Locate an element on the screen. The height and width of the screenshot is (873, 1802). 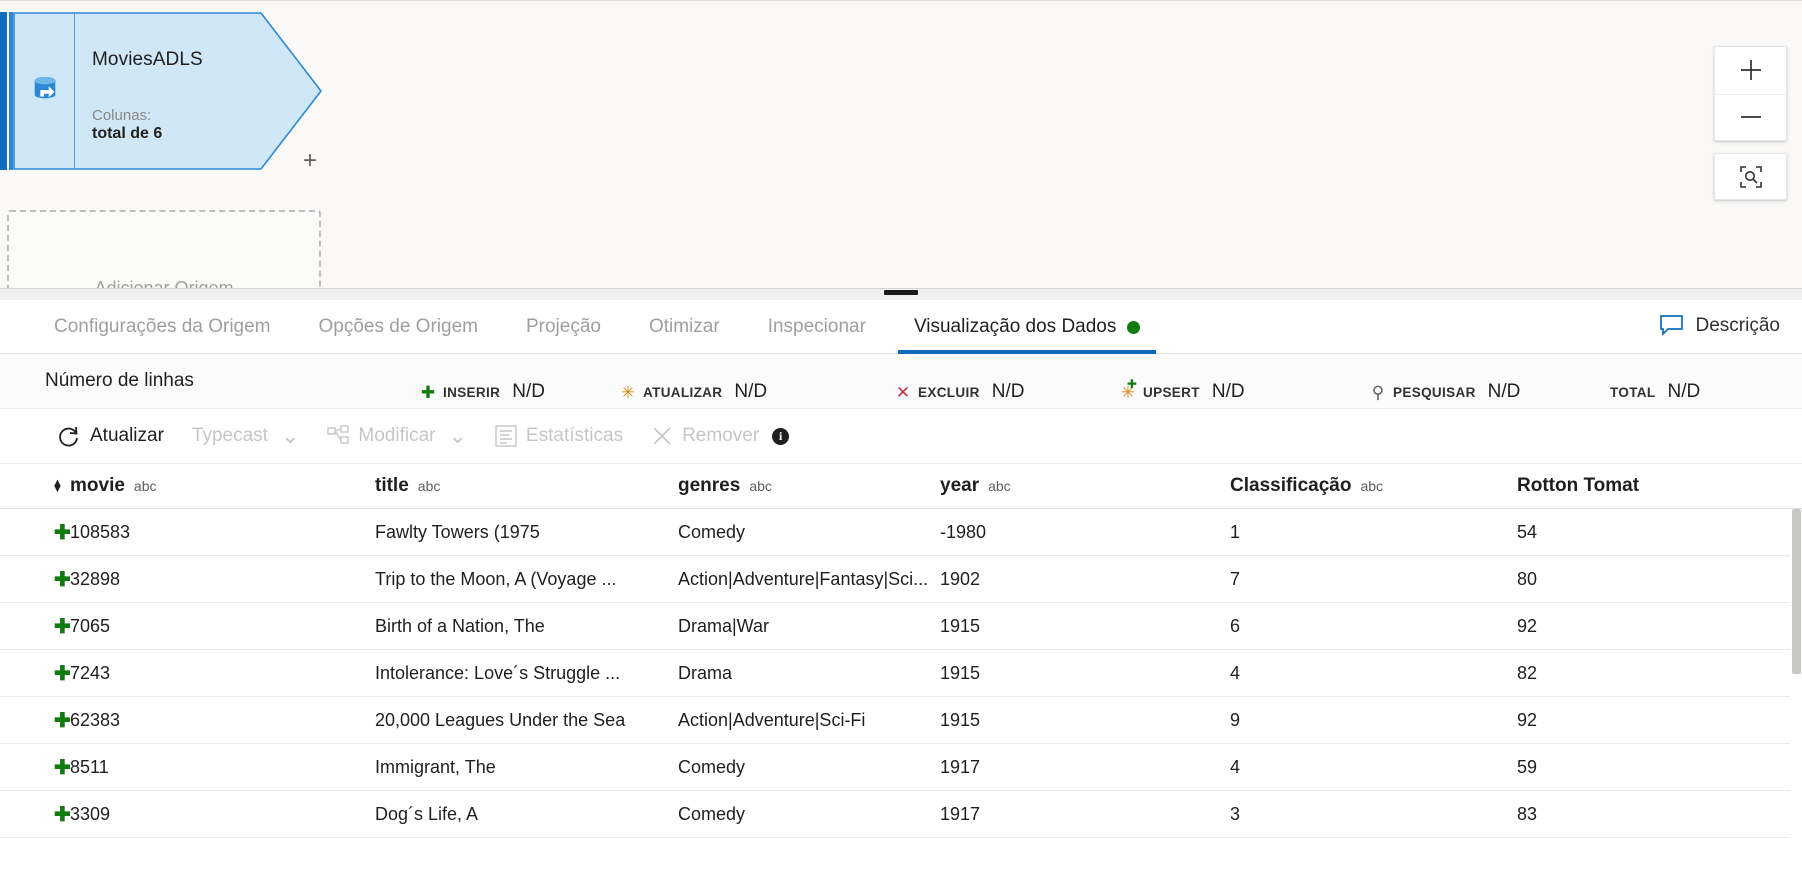
node-selection-bar is located at coordinates (3, 91).